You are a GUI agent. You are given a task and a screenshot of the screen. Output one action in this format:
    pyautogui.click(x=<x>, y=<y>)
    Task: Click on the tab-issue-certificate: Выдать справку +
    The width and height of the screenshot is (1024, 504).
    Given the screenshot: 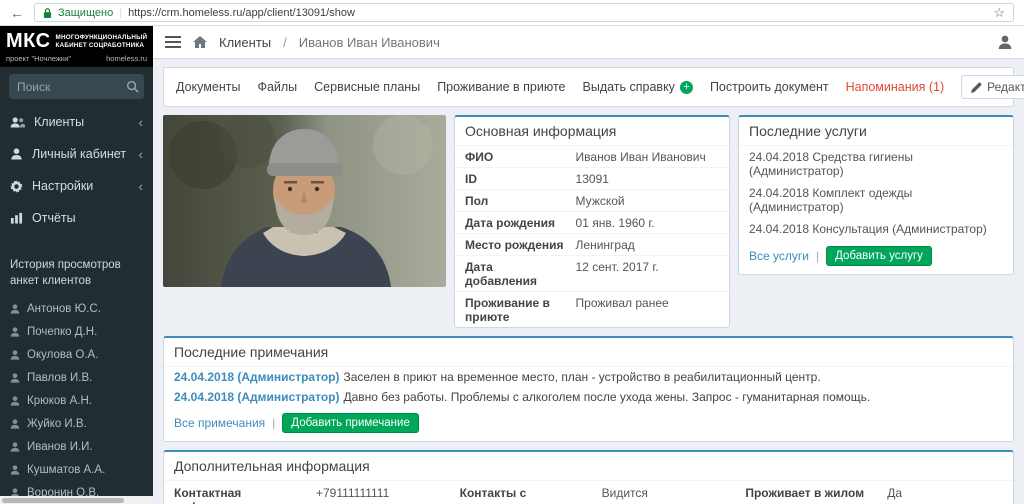 What is the action you would take?
    pyautogui.click(x=638, y=87)
    